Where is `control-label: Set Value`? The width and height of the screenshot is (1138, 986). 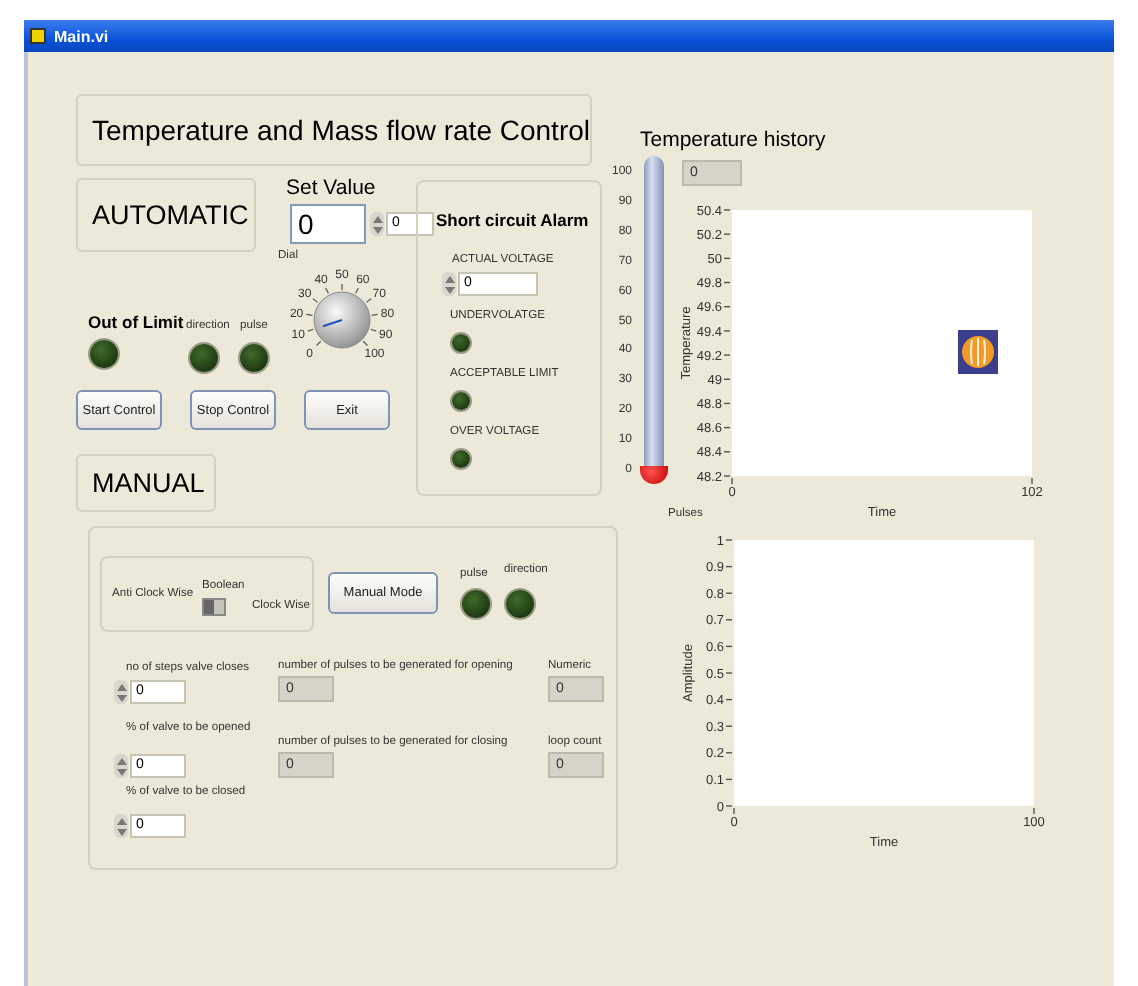 control-label: Set Value is located at coordinates (331, 188).